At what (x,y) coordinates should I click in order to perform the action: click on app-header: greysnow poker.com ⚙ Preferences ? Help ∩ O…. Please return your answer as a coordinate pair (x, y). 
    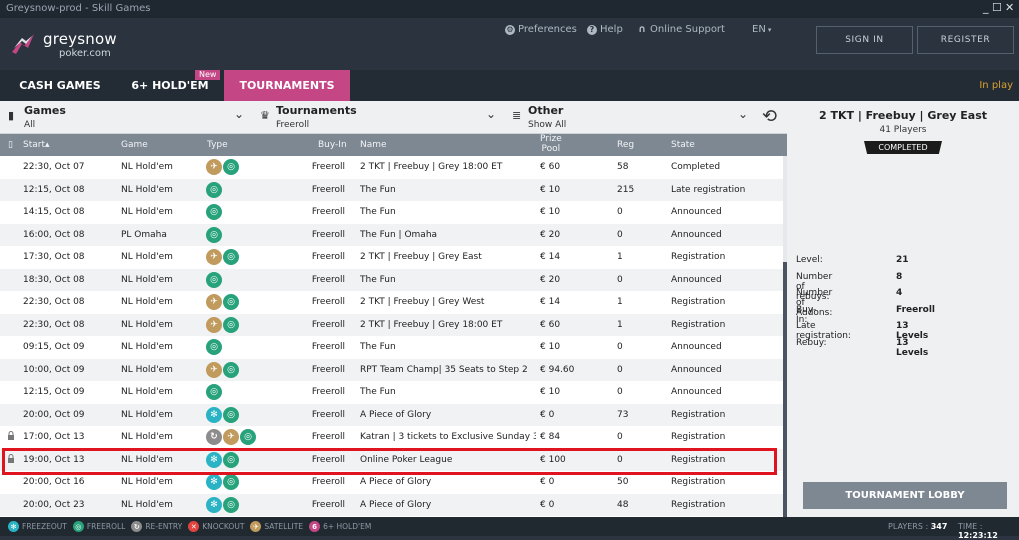
    Looking at the image, I should click on (509, 44).